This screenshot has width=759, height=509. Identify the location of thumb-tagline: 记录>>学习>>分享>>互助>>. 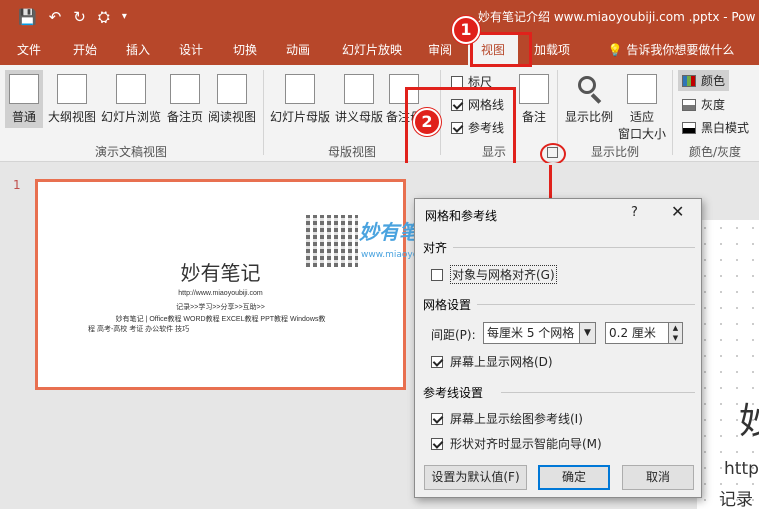
(220, 307).